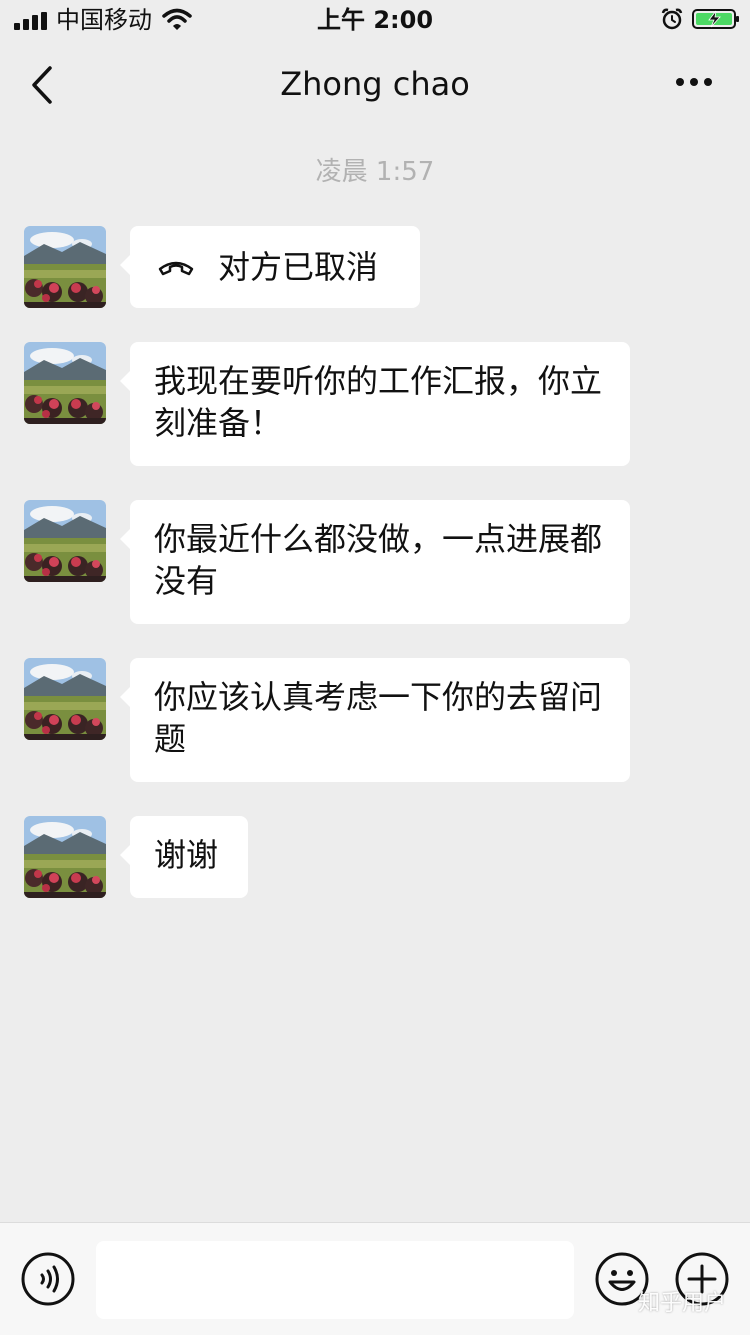 This screenshot has height=1335, width=750. I want to click on message-timestamp: 凌晨 1:57, so click(375, 172).